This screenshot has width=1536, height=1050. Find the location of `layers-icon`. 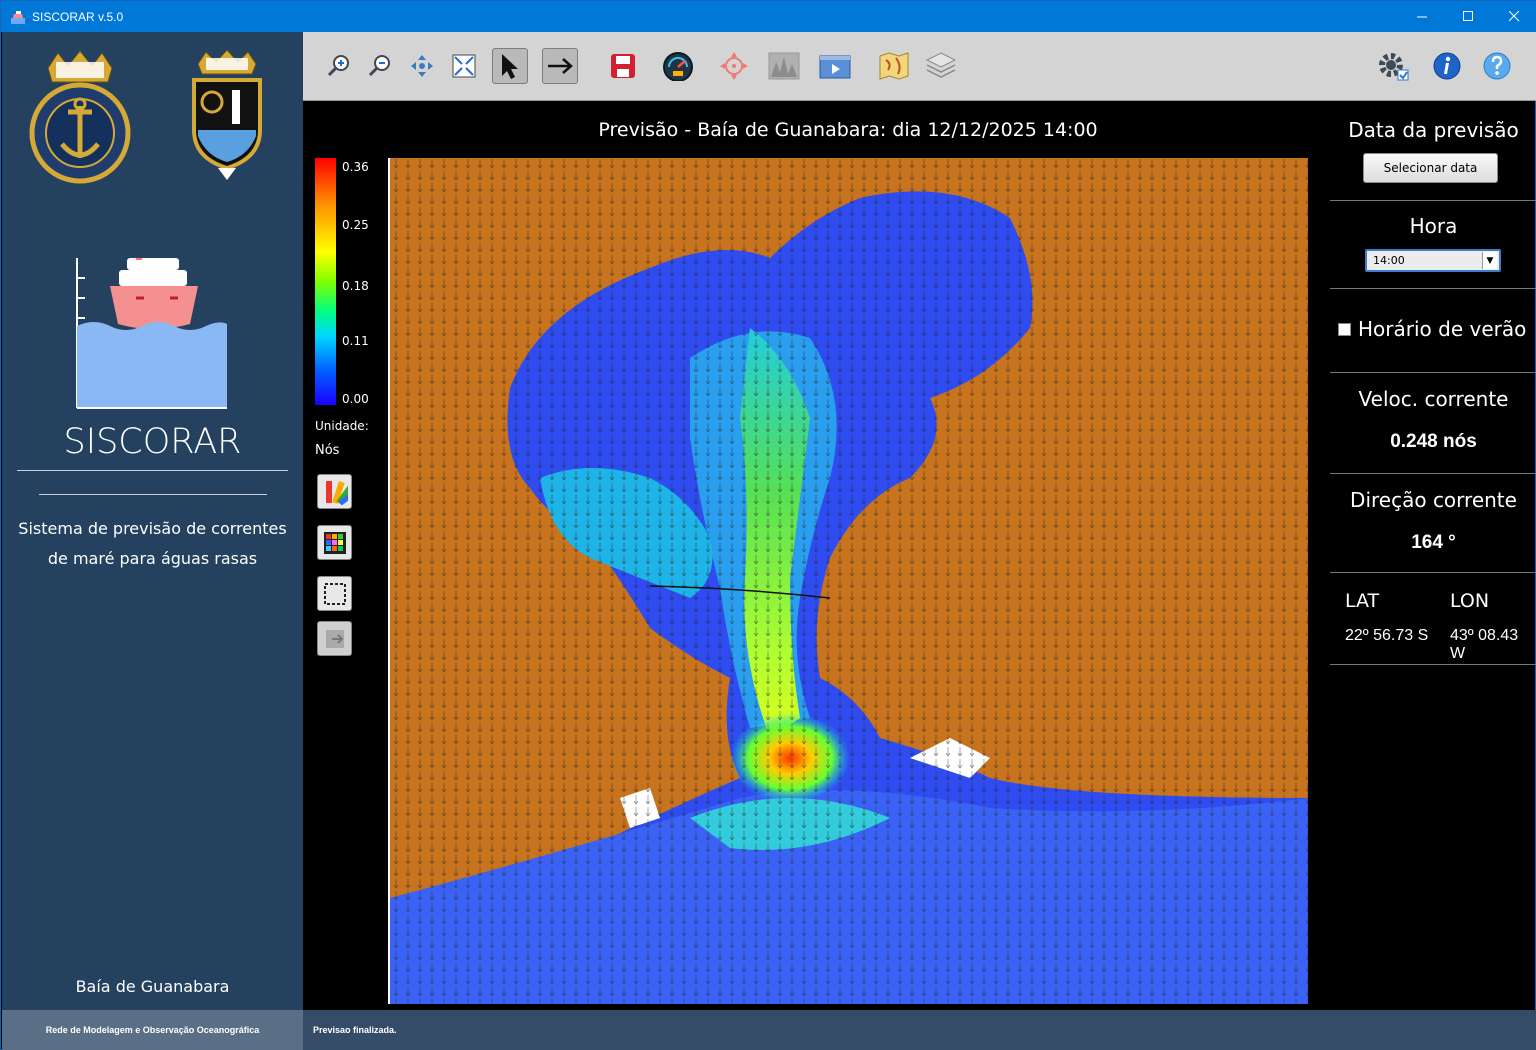

layers-icon is located at coordinates (941, 65).